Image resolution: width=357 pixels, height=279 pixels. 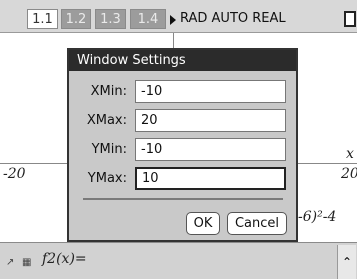 What do you see at coordinates (203, 223) in the screenshot?
I see `ok-button: OK` at bounding box center [203, 223].